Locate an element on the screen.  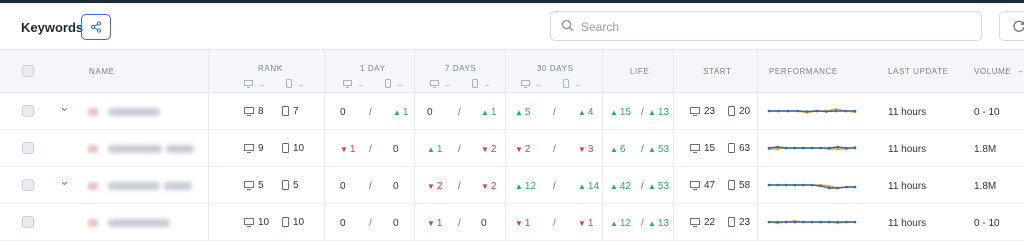
start-desktop-value: 15 is located at coordinates (710, 148).